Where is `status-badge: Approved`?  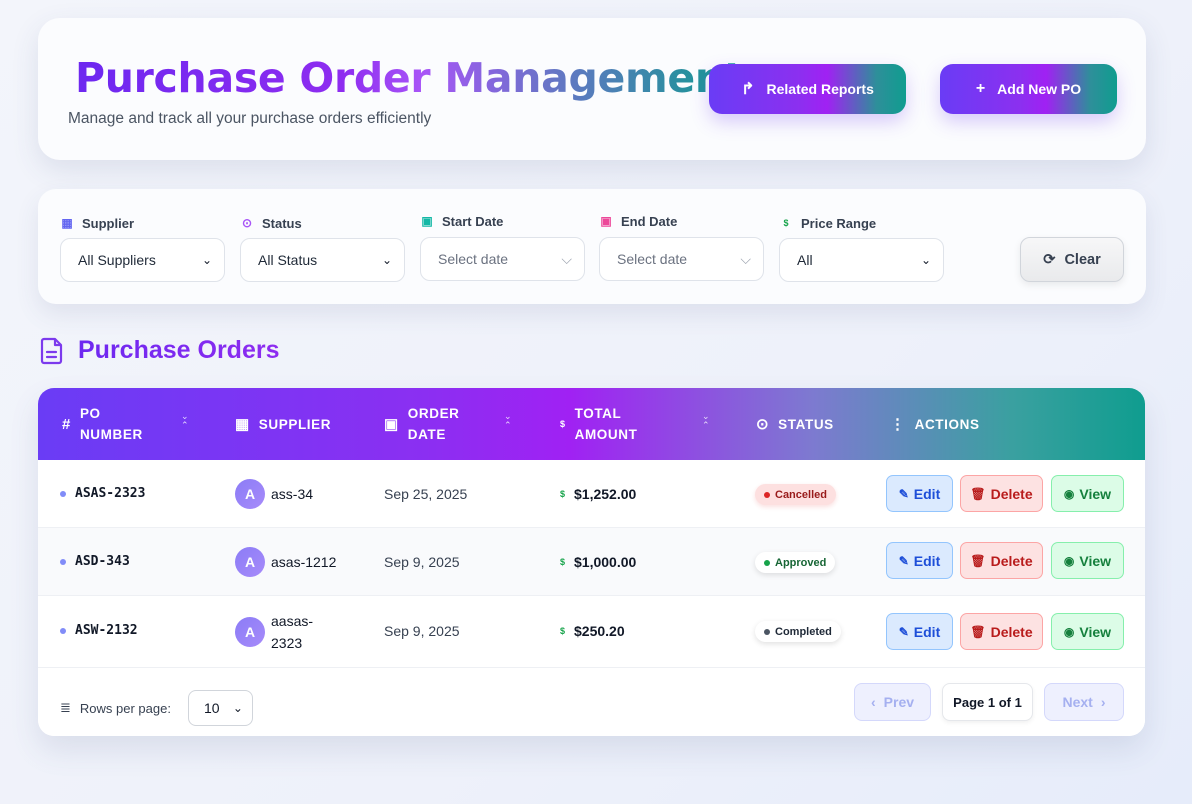 status-badge: Approved is located at coordinates (795, 562).